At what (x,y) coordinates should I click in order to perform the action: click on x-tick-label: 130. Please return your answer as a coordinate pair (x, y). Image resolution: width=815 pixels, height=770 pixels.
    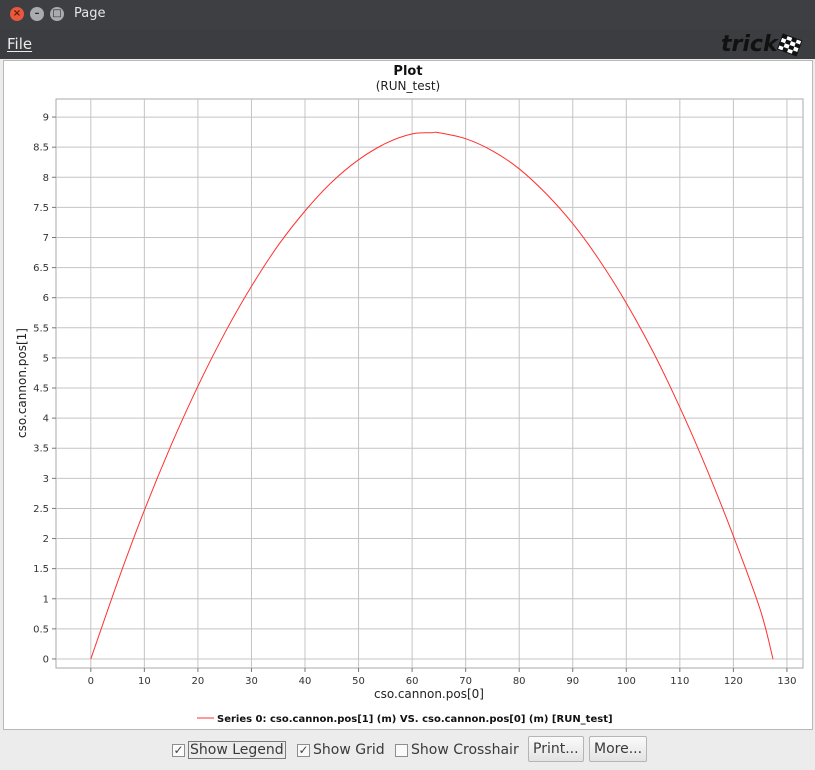
    Looking at the image, I should click on (786, 681).